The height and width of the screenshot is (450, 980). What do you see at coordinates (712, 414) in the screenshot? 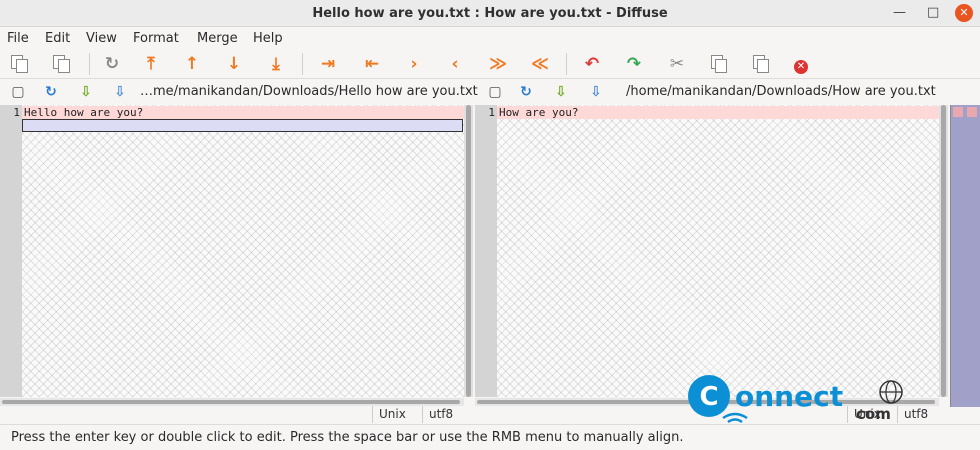
I see `right-pane-status: Unix utf8` at bounding box center [712, 414].